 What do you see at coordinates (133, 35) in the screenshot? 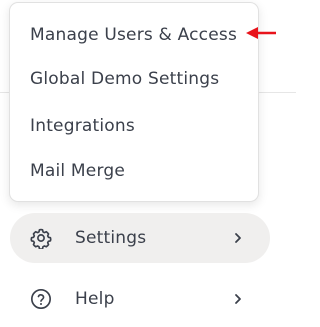
I see `submenu-item-manage-users-access: Manage Users & Access` at bounding box center [133, 35].